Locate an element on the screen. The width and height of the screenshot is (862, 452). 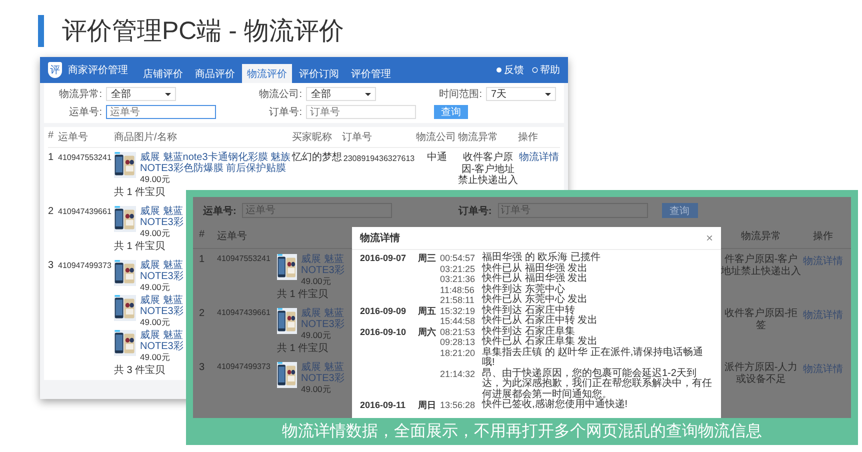
nav-tab: 评价管理 is located at coordinates (371, 73).